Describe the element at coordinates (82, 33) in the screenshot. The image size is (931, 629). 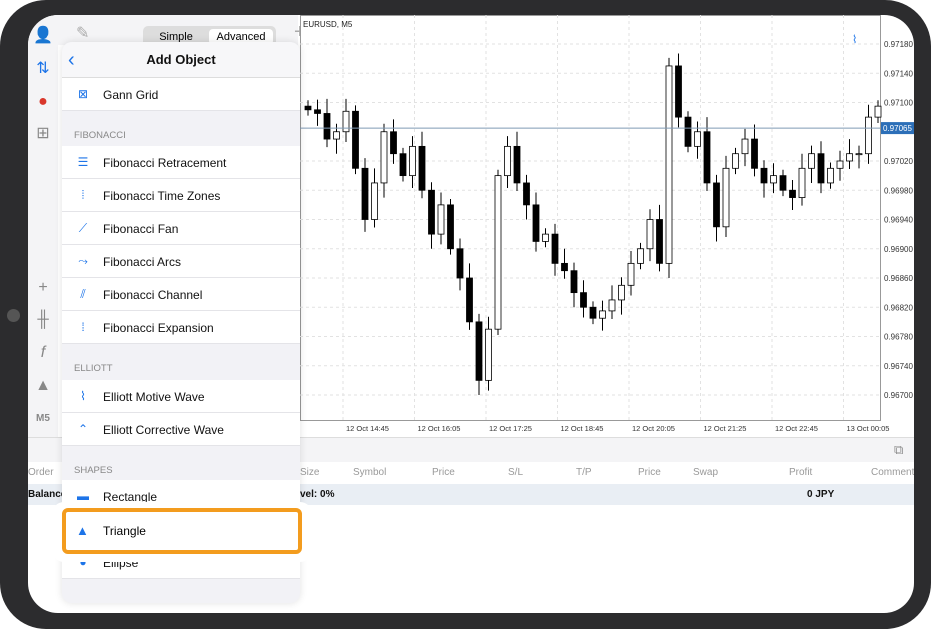
I see `pencil-icon: ✎` at that location.